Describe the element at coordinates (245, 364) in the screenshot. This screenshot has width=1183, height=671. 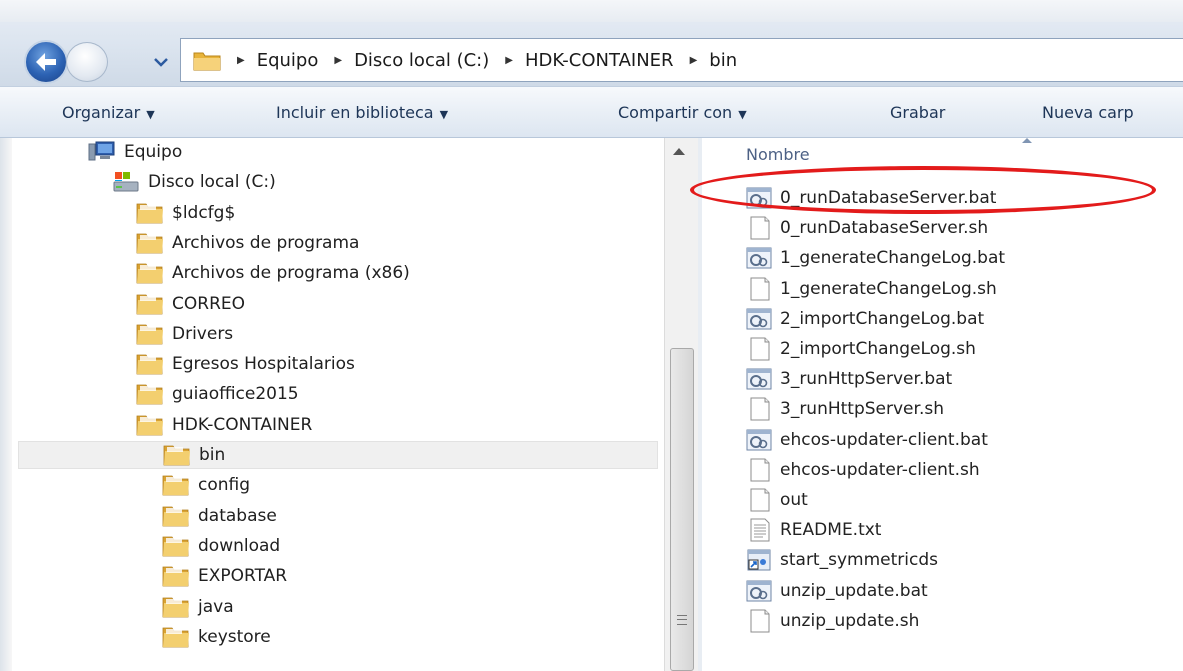
I see `tree-item-folder: Egresos Hospitalarios` at that location.